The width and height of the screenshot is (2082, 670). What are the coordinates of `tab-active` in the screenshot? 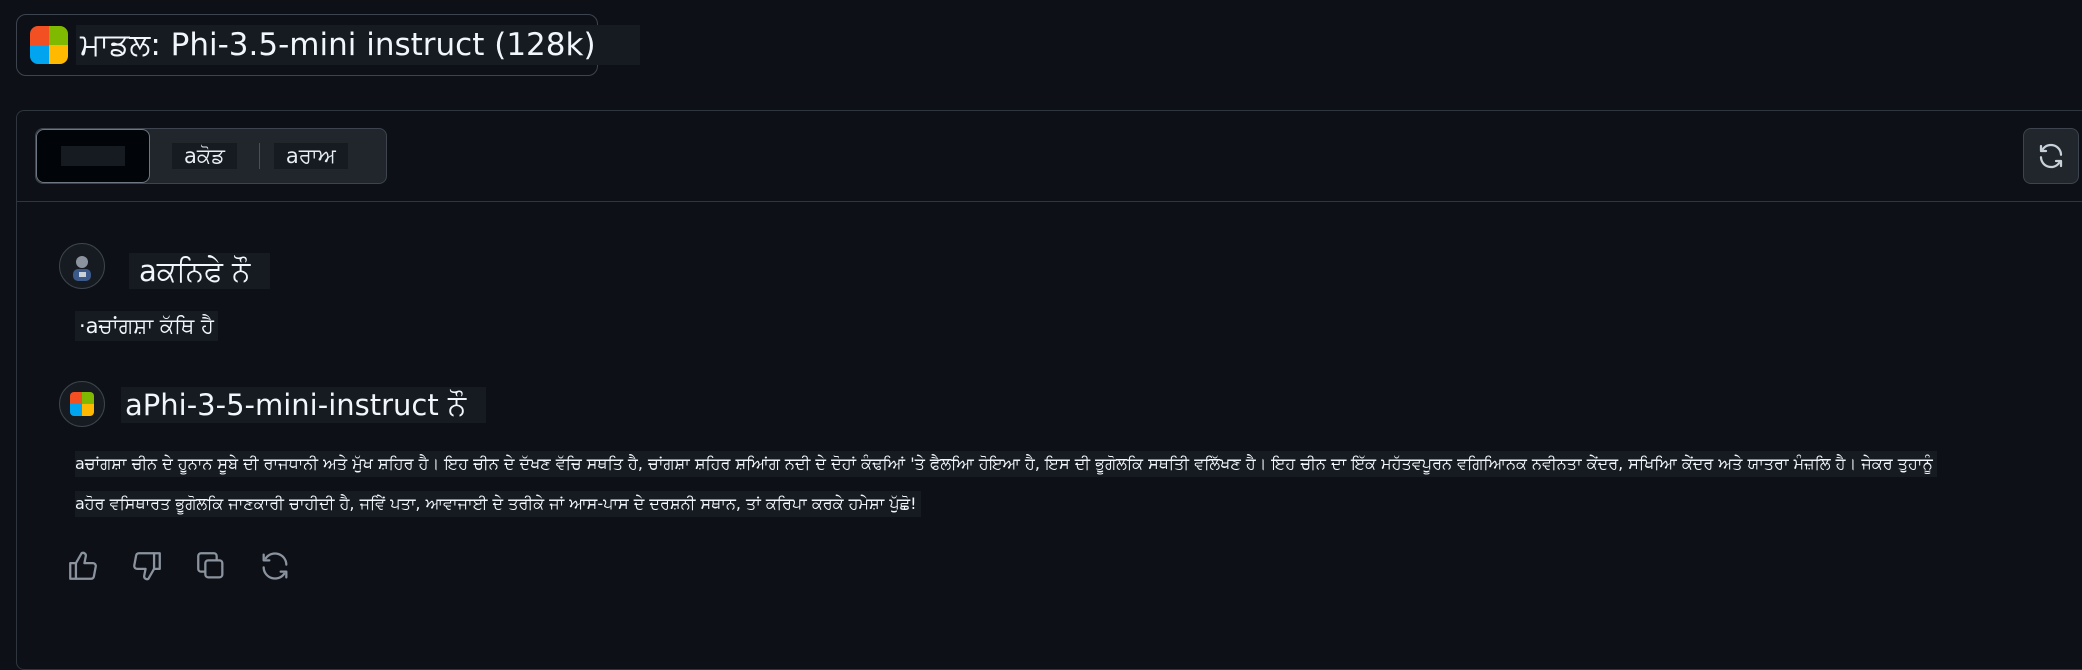 It's located at (93, 156).